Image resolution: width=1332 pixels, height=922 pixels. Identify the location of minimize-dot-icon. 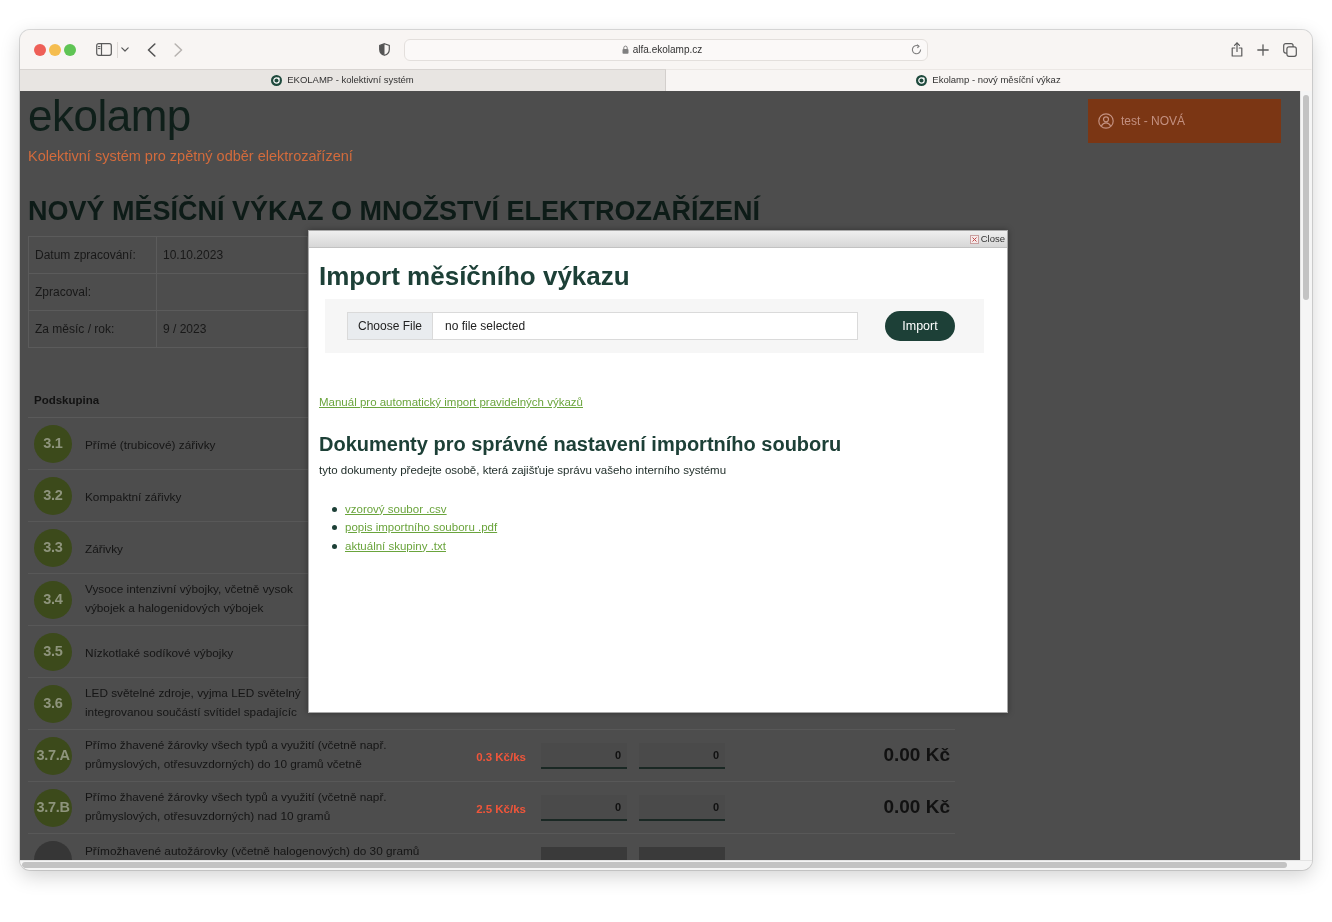
(55, 49).